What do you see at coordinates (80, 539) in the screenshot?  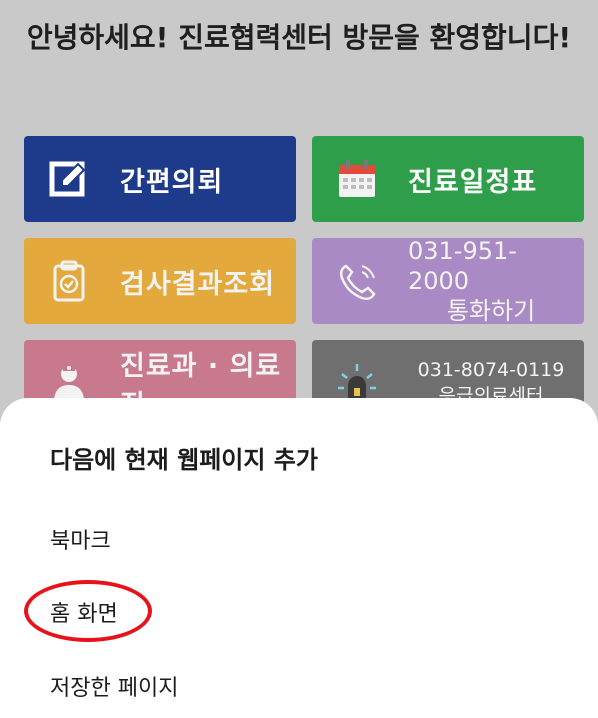 I see `option-bookmark: 북마크` at bounding box center [80, 539].